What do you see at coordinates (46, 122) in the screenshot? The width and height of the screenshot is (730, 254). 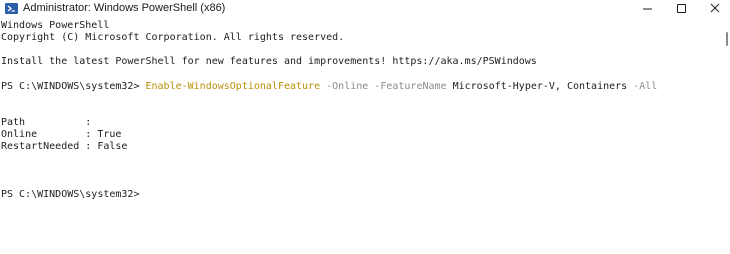 I see `output-path: Path :` at bounding box center [46, 122].